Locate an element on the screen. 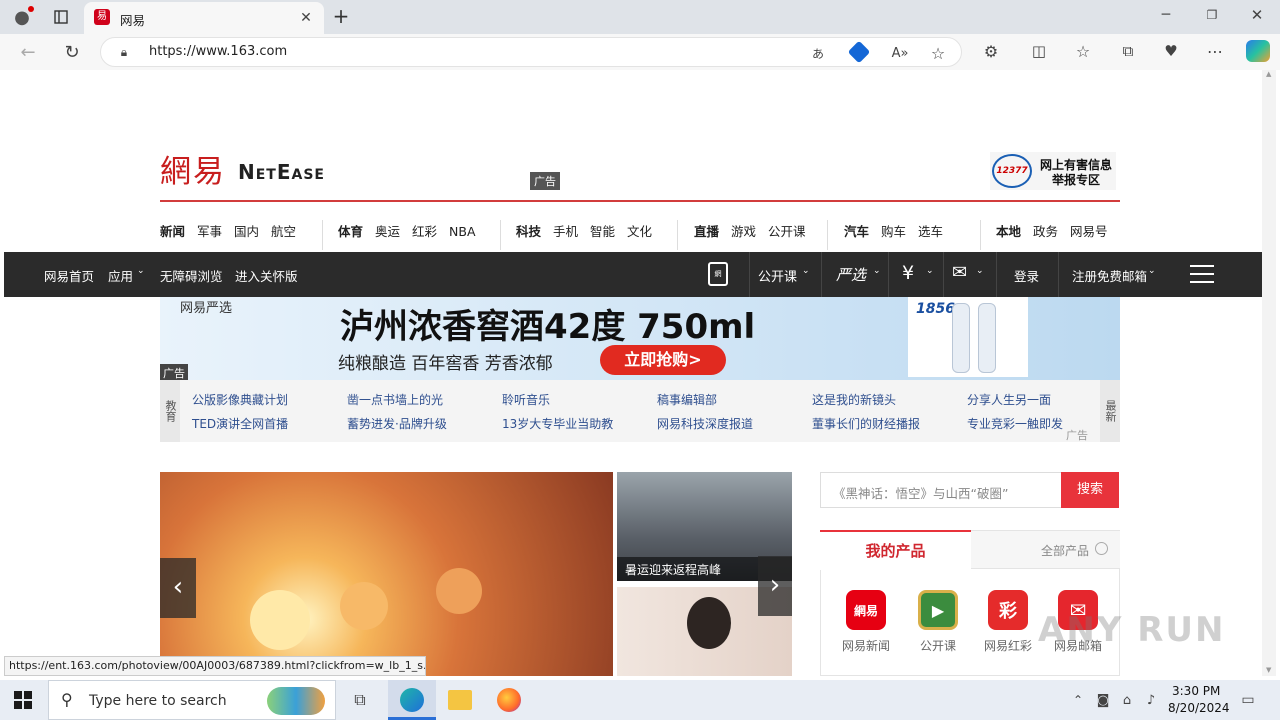 The height and width of the screenshot is (720, 1280). edu-link: 凿一点书墙上的光 is located at coordinates (395, 399).